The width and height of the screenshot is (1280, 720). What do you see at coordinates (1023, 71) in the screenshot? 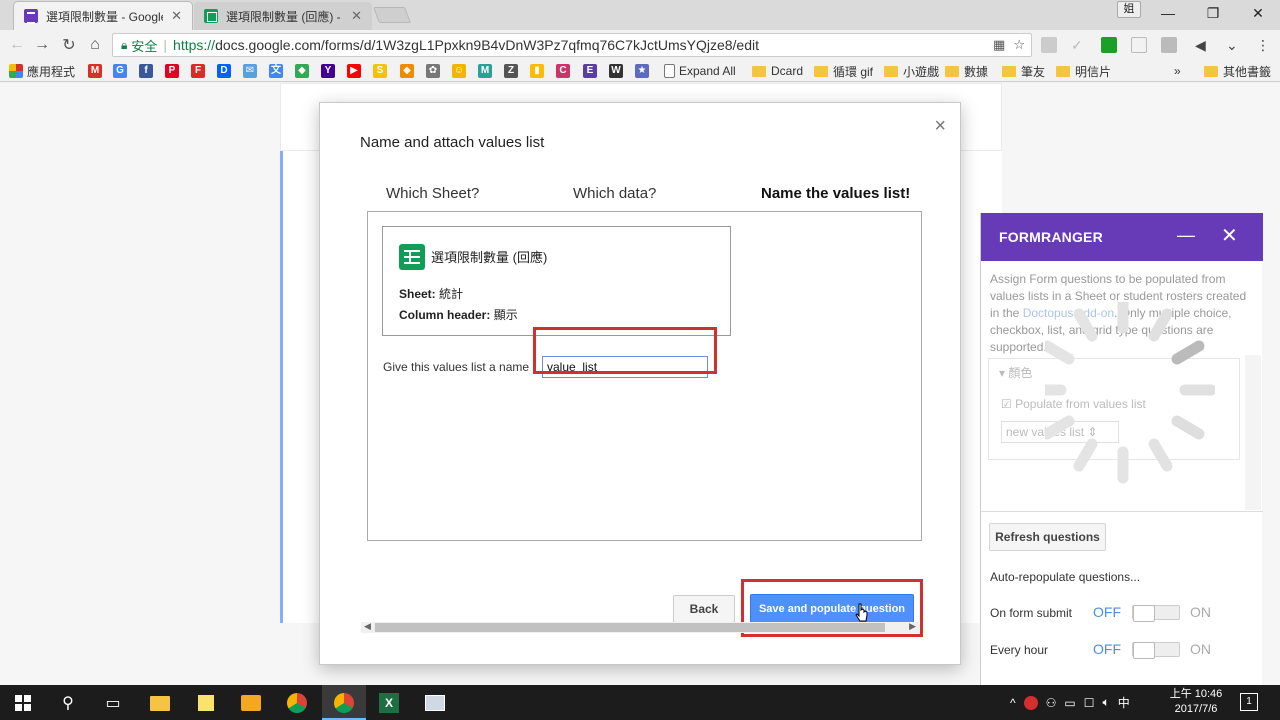
I see `bookmark-folder-penpal: 筆友` at bounding box center [1023, 71].